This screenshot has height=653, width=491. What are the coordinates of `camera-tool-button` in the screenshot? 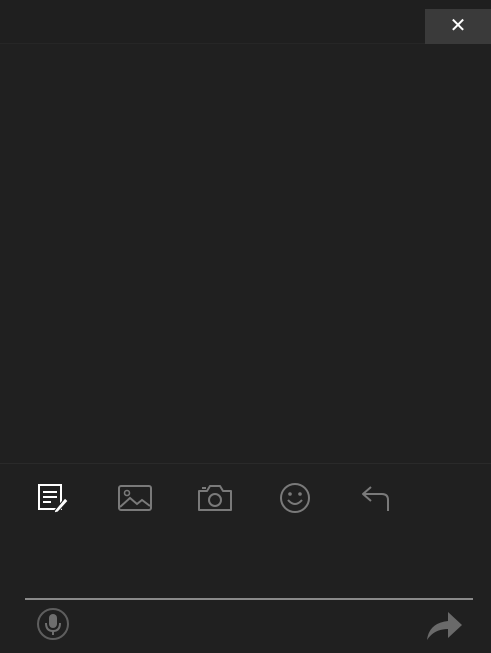 It's located at (215, 498).